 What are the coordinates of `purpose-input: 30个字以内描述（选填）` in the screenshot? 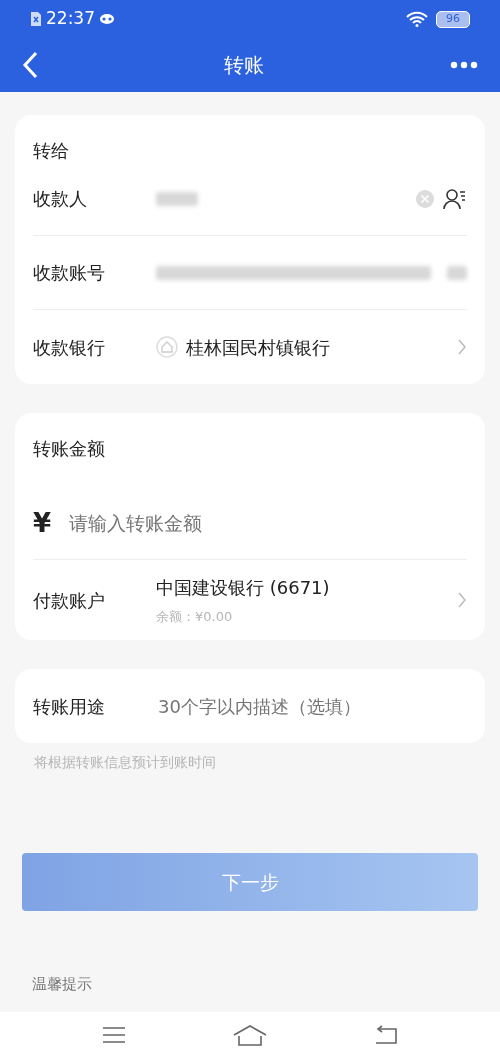 It's located at (311, 706).